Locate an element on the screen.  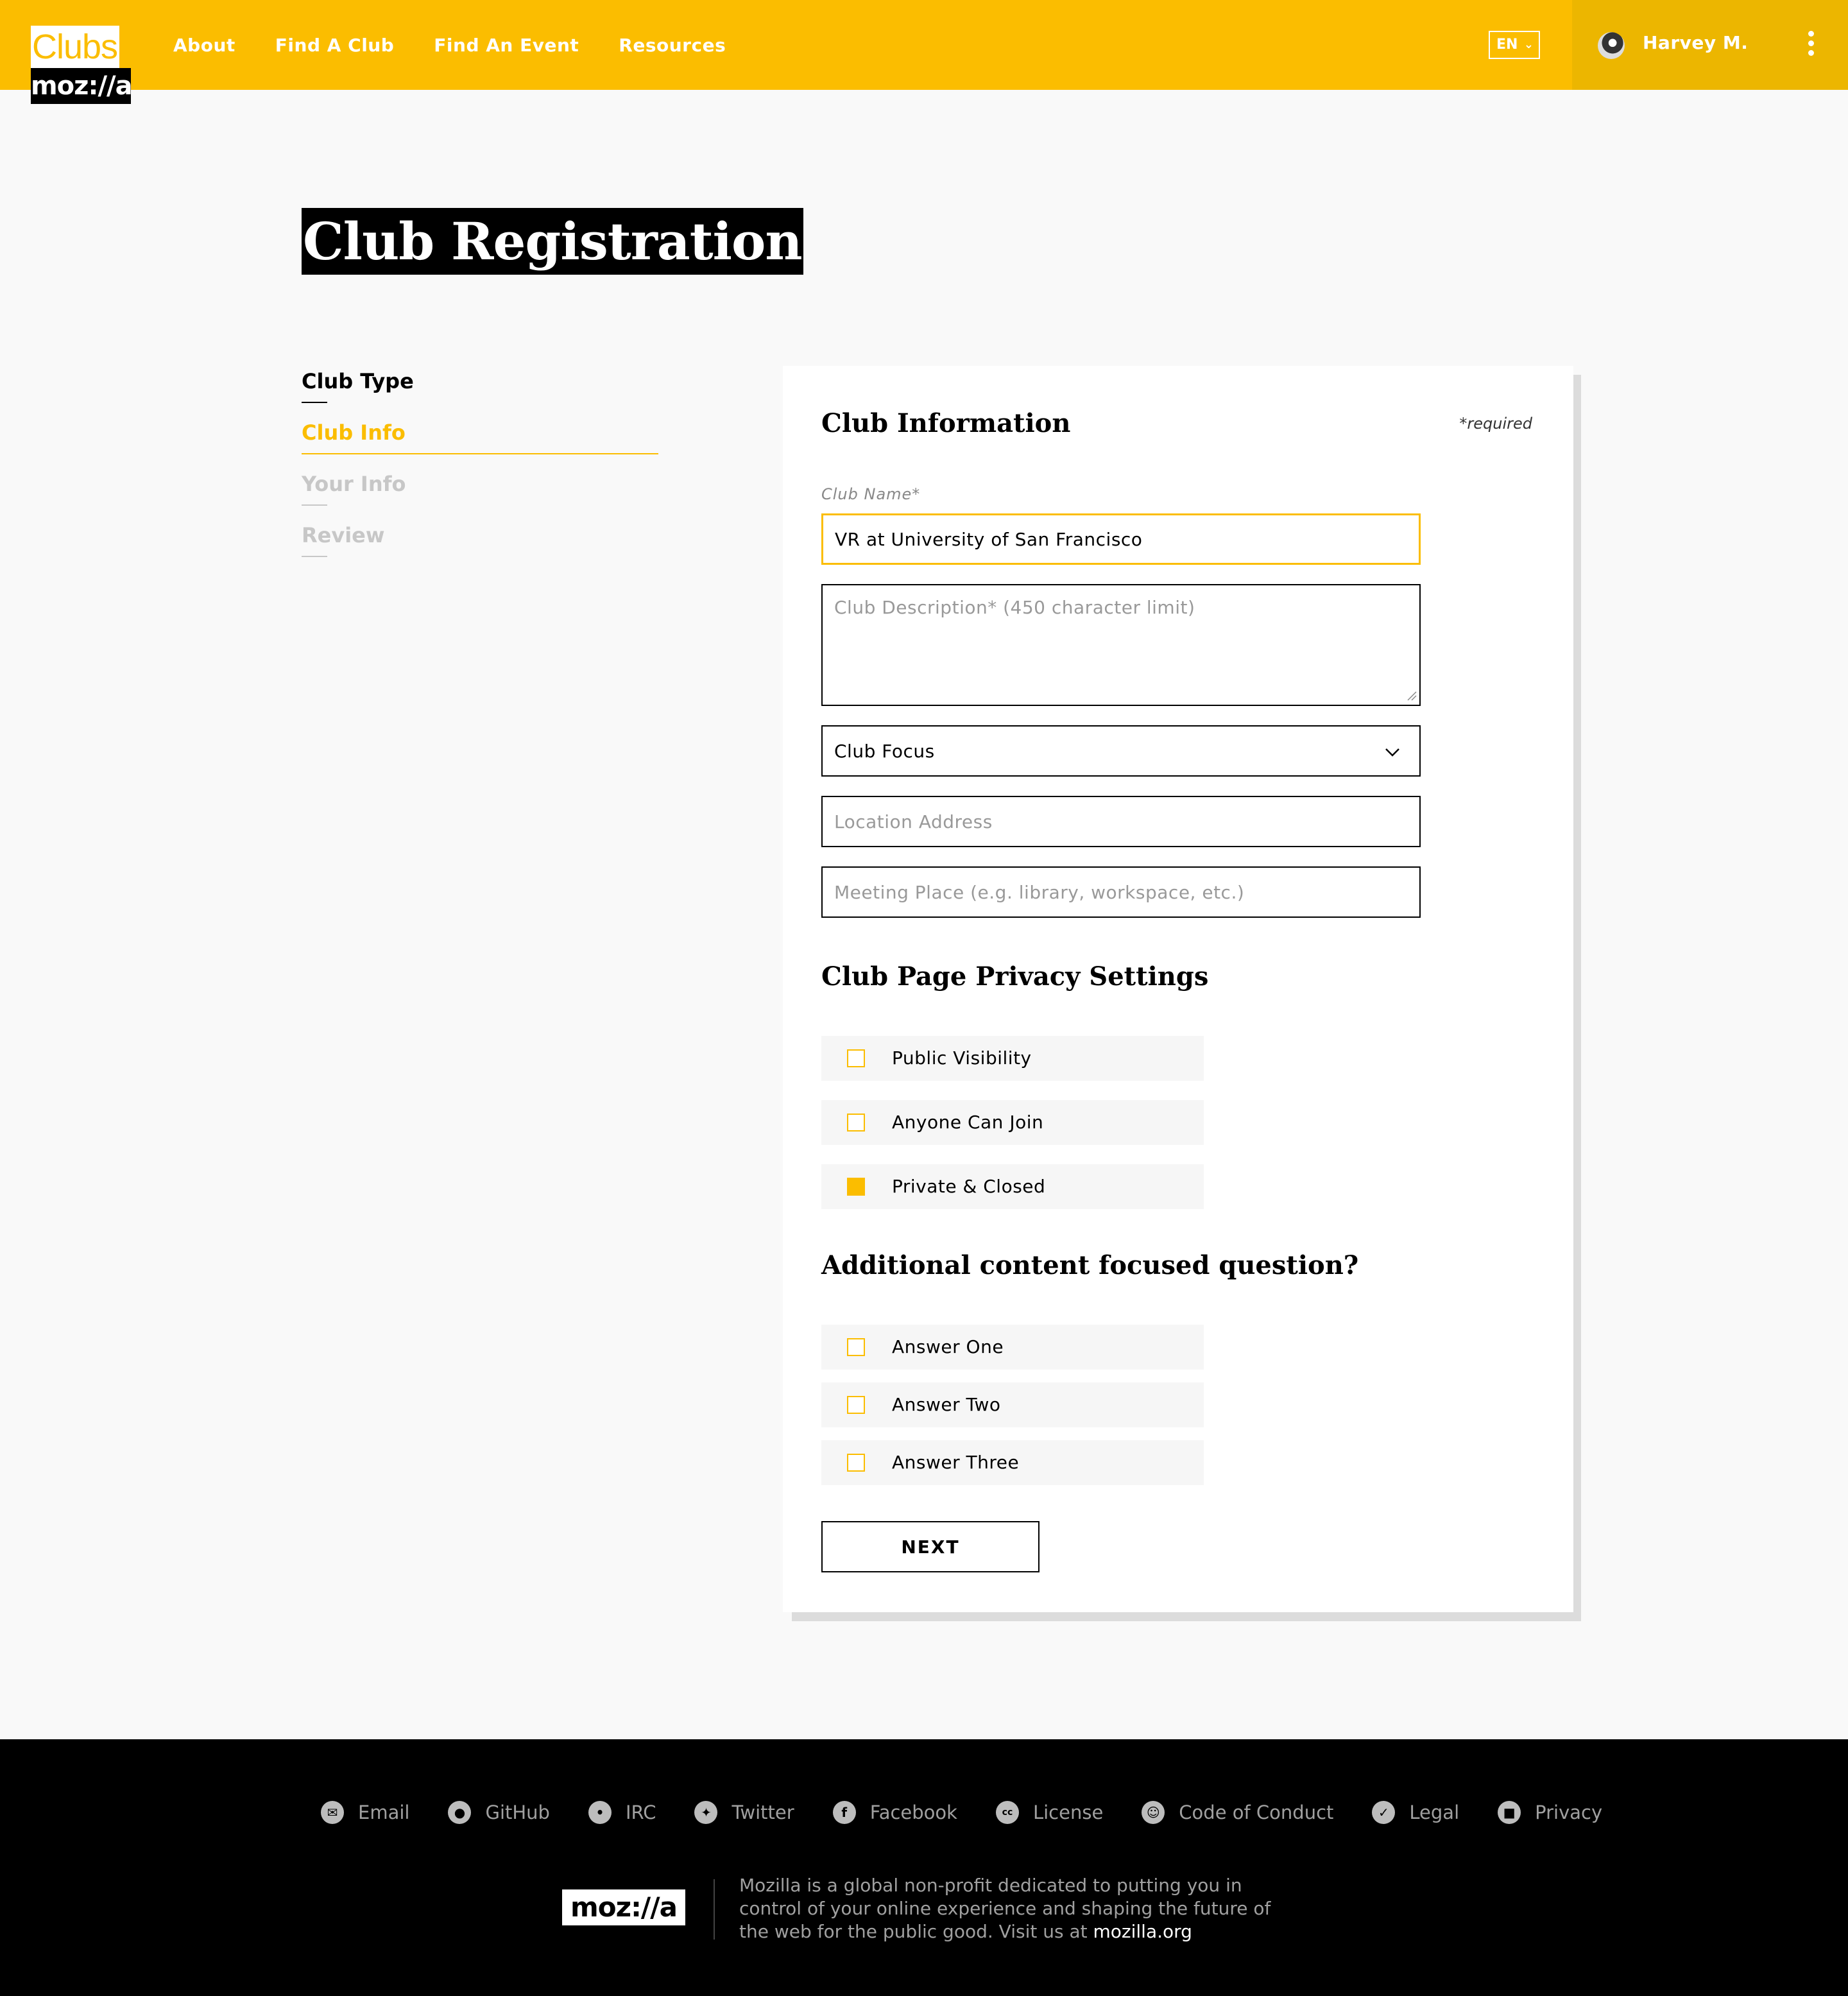
step-your-info: Your Info is located at coordinates (358, 495).